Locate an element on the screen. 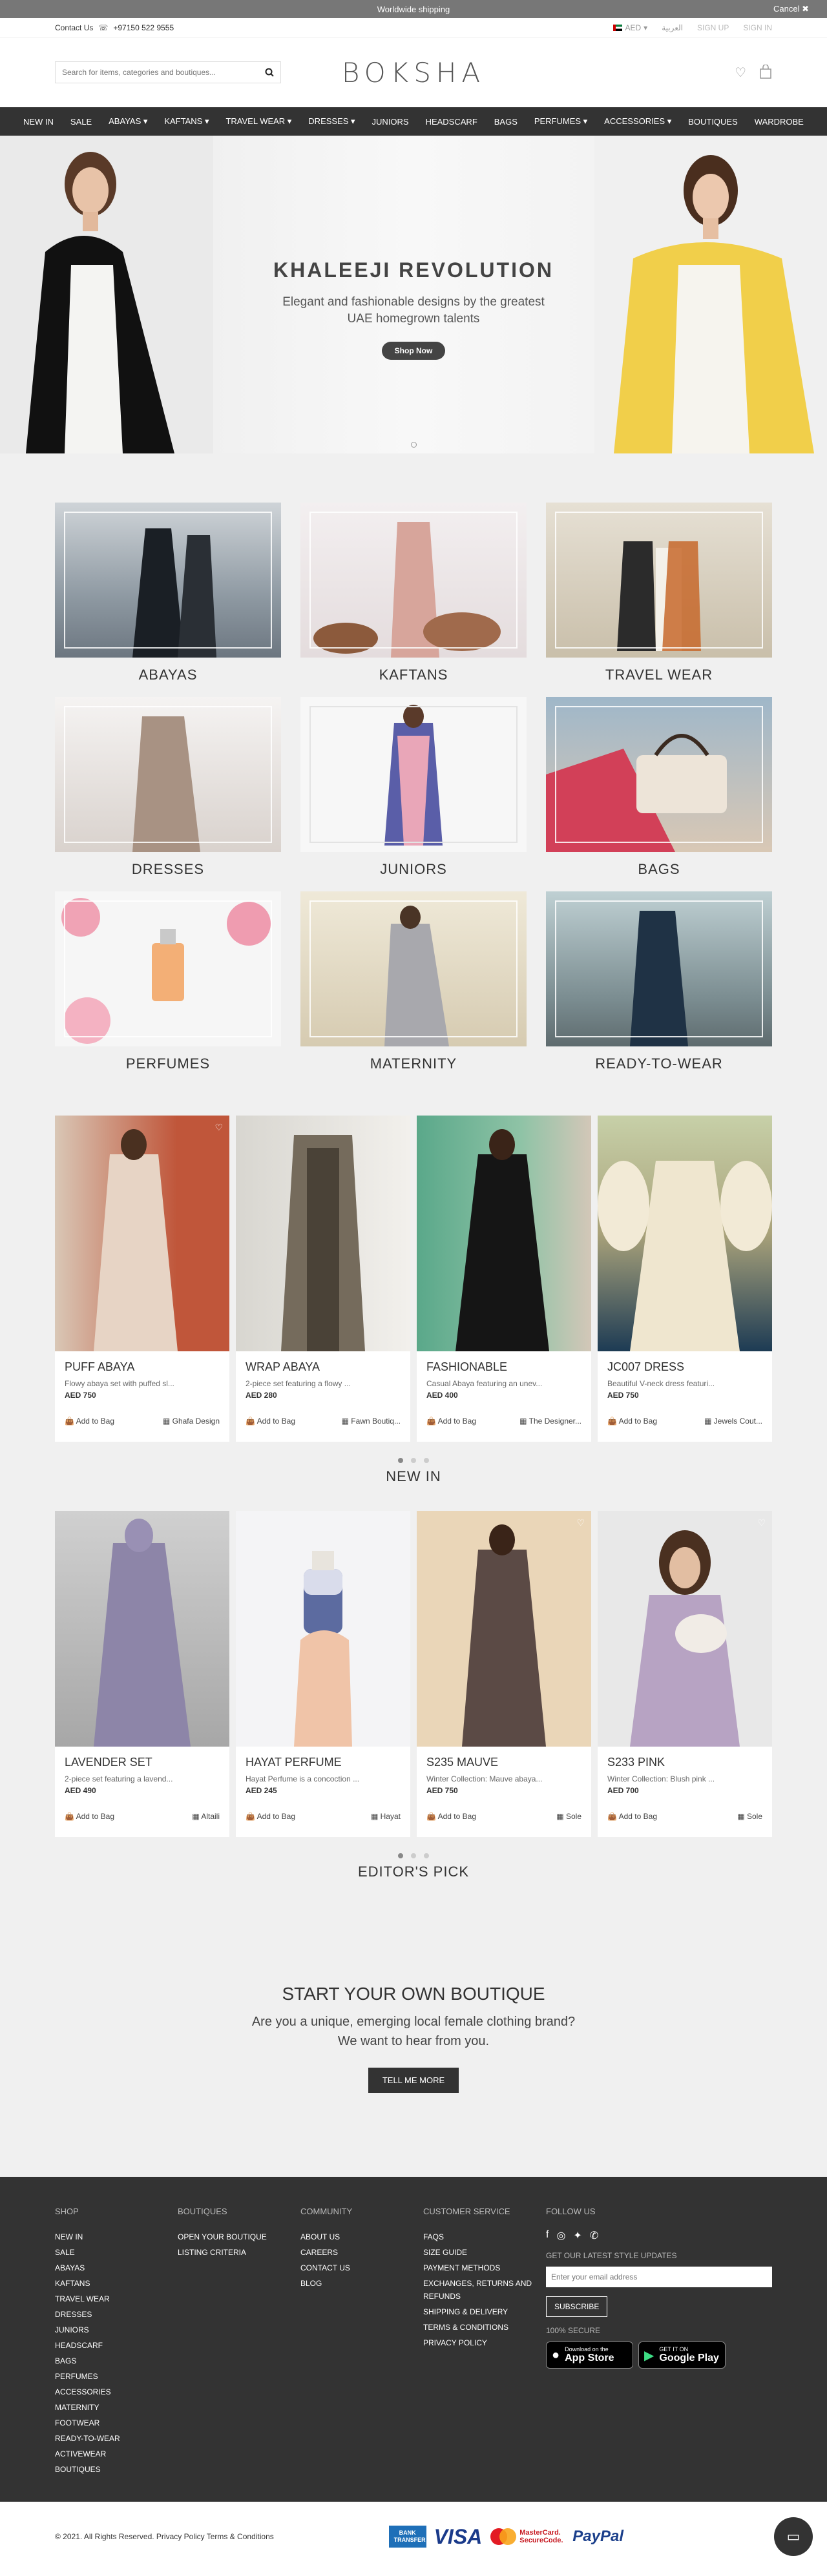 The width and height of the screenshot is (827, 2576). product-name: S235 MAUVE is located at coordinates (504, 1762).